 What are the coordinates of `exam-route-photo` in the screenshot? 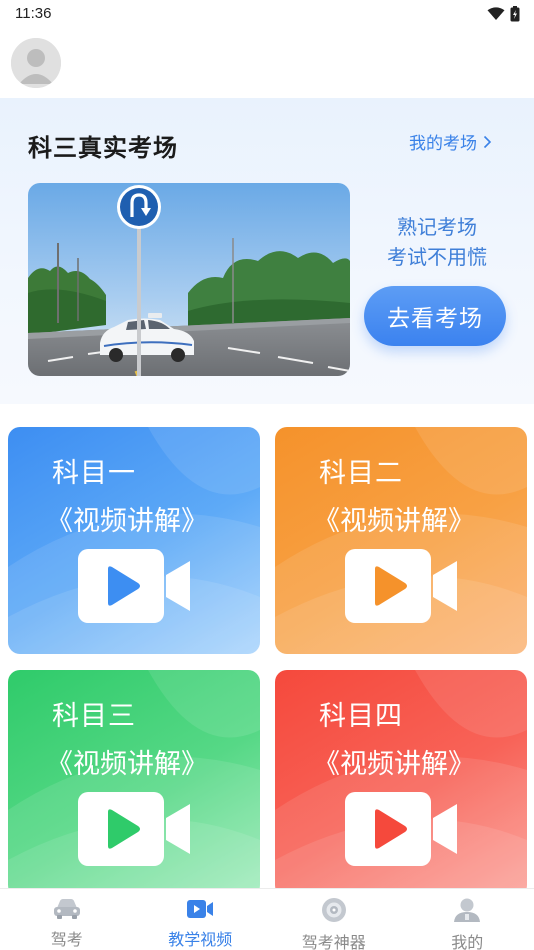 It's located at (189, 279).